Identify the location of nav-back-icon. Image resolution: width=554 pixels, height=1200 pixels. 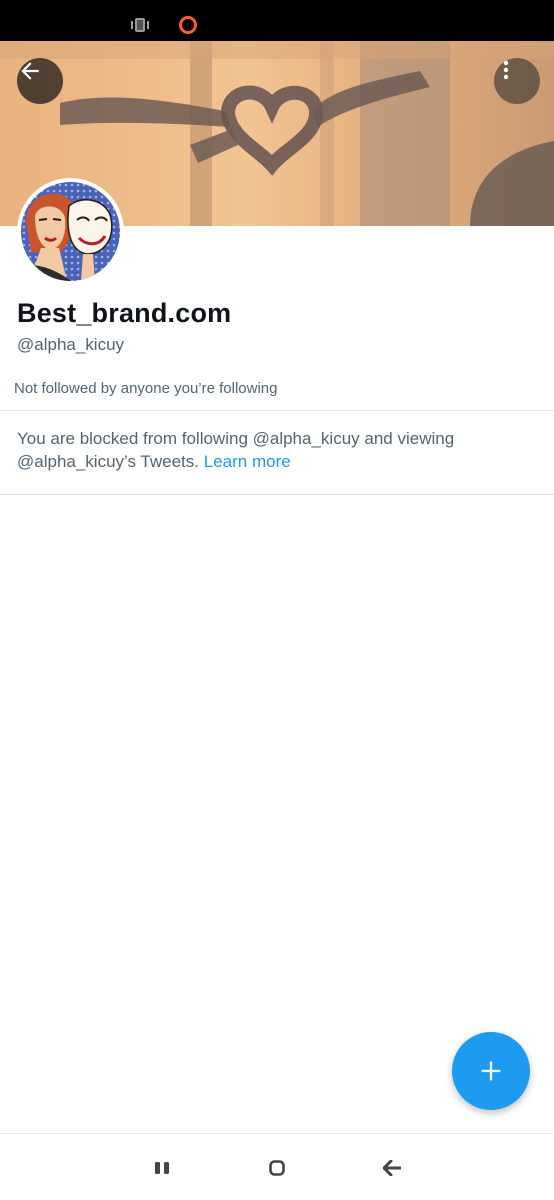
(392, 1168).